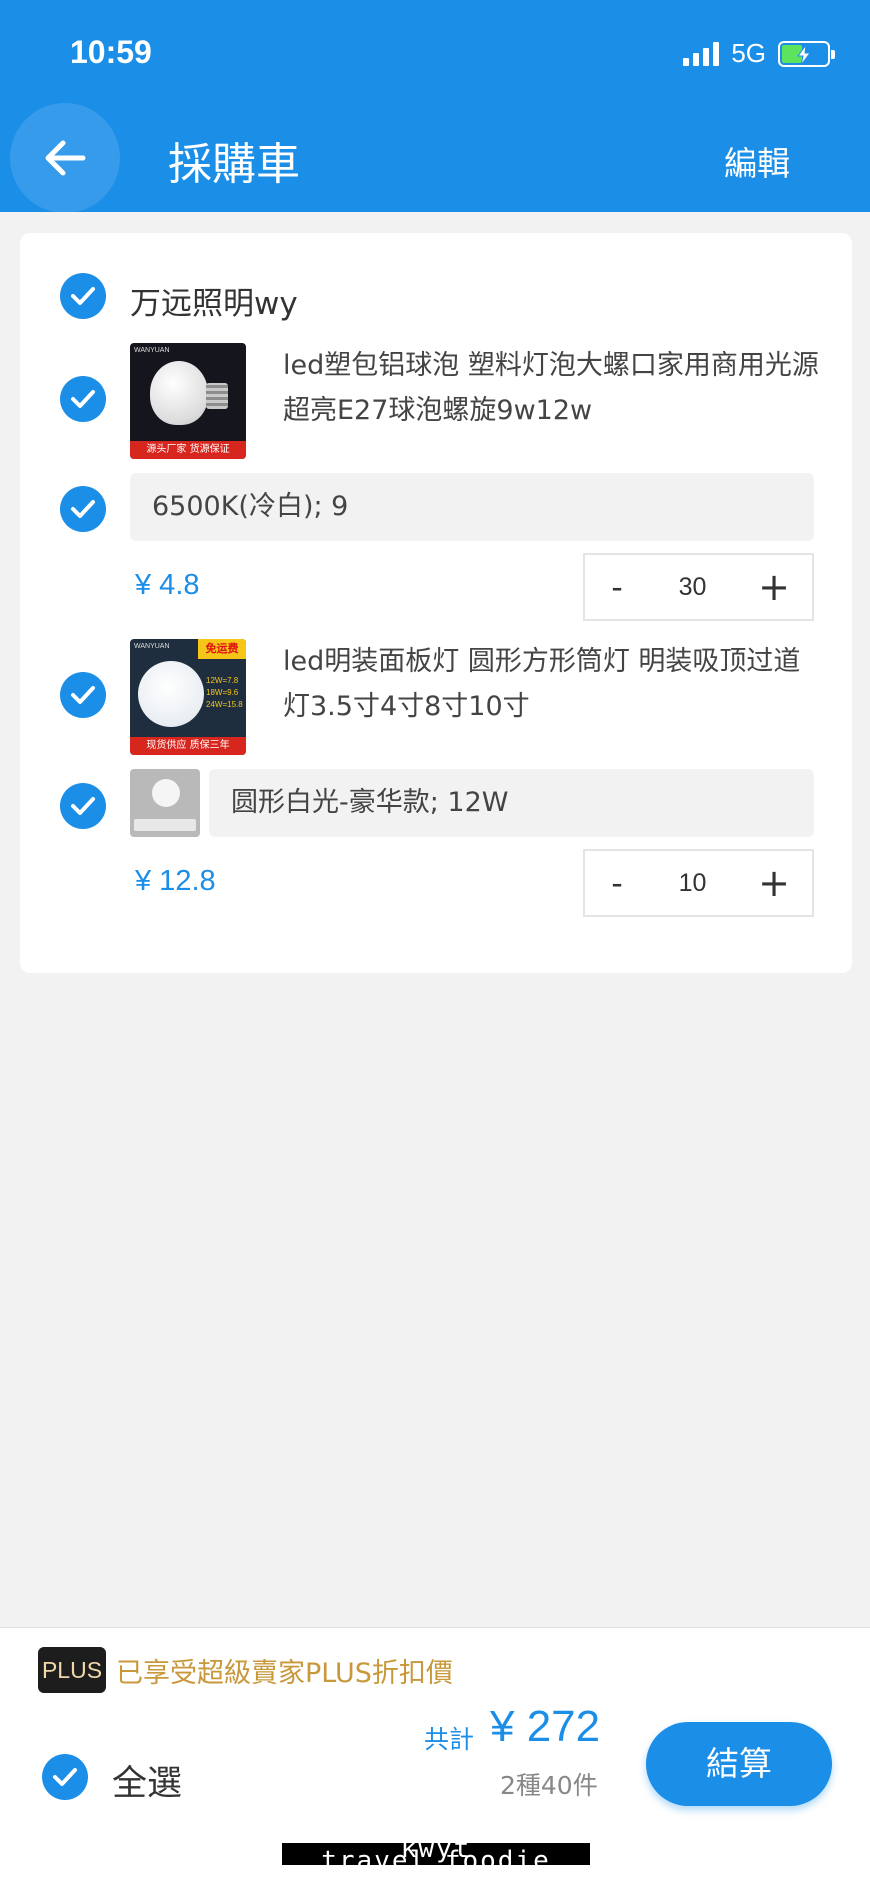 This screenshot has height=1882, width=870. What do you see at coordinates (553, 388) in the screenshot?
I see `product-title: led塑包铝球泡 塑料灯泡大螺口家用商用光源超亮E27球泡螺旋9w12w` at bounding box center [553, 388].